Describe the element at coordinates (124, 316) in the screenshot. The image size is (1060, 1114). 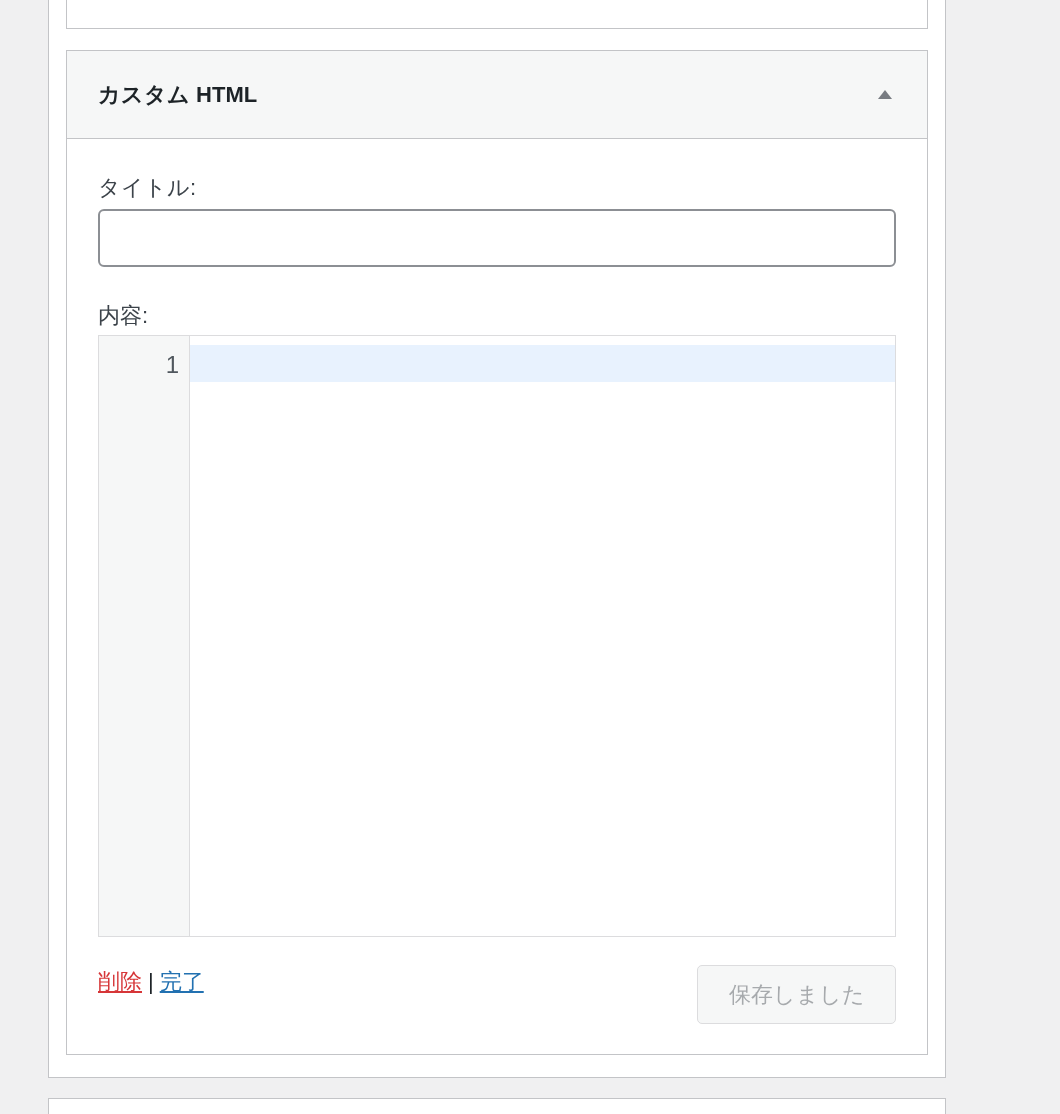
I see `field-label: 内容:` at that location.